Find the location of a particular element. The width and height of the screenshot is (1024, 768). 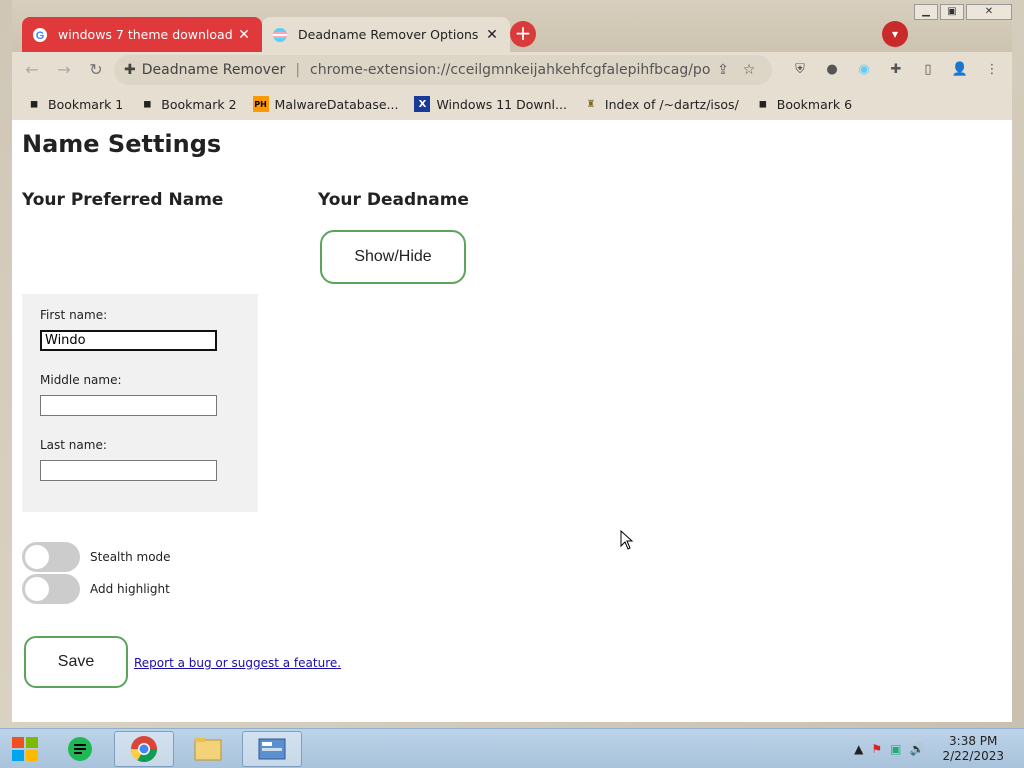

deadname-heading: Your Deadname is located at coordinates (393, 200).